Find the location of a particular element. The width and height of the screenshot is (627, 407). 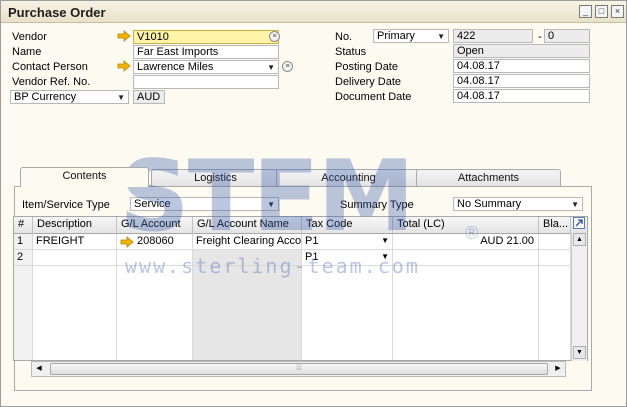

scroll-down-icon: ▼ is located at coordinates (579, 352).